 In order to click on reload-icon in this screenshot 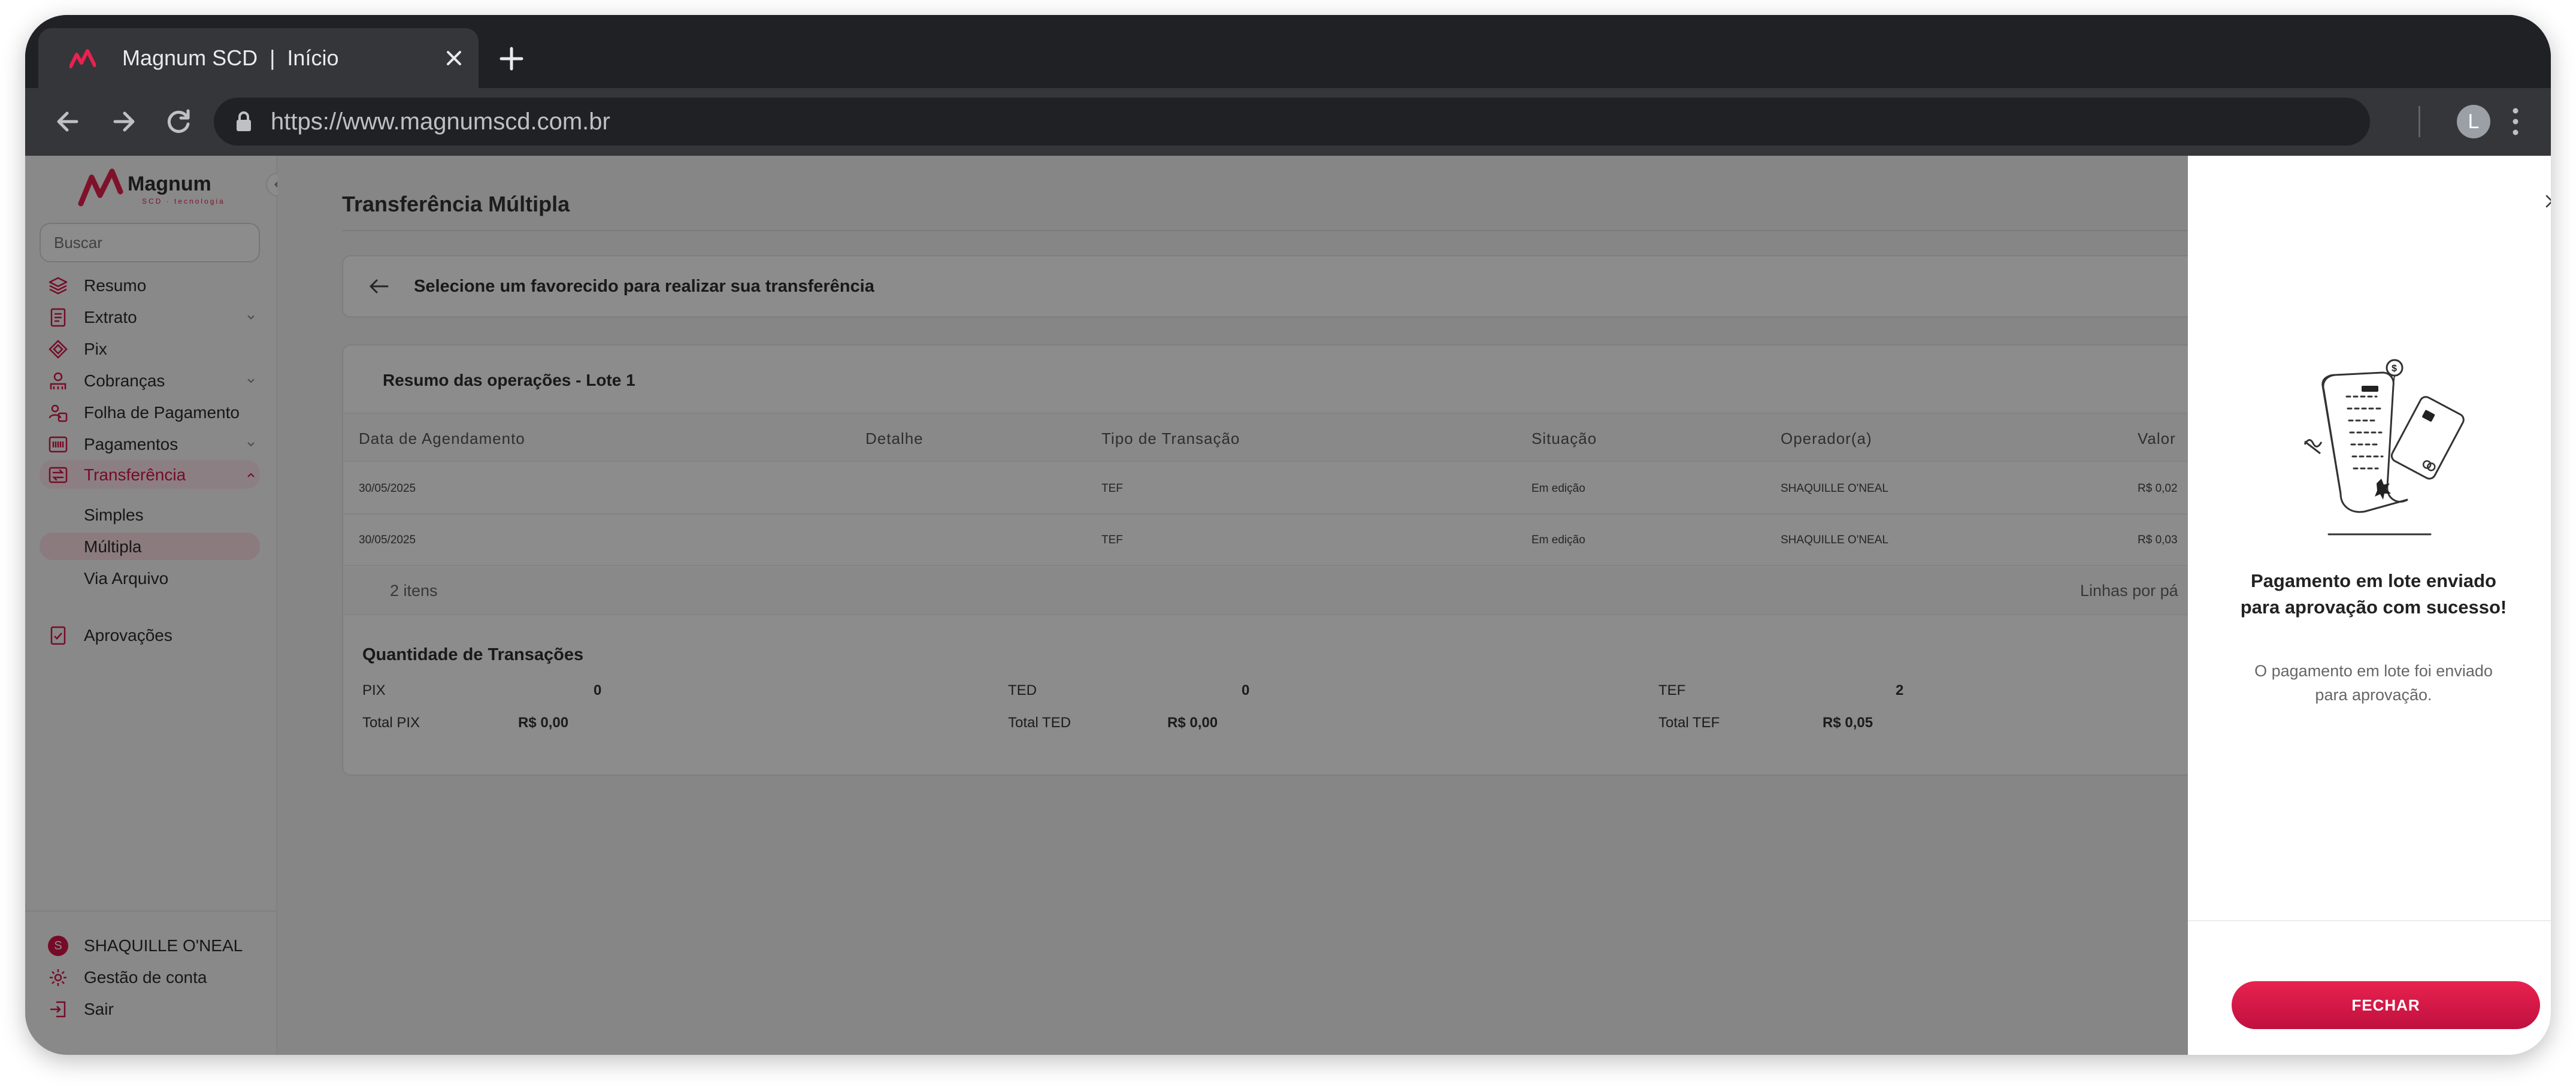, I will do `click(178, 121)`.